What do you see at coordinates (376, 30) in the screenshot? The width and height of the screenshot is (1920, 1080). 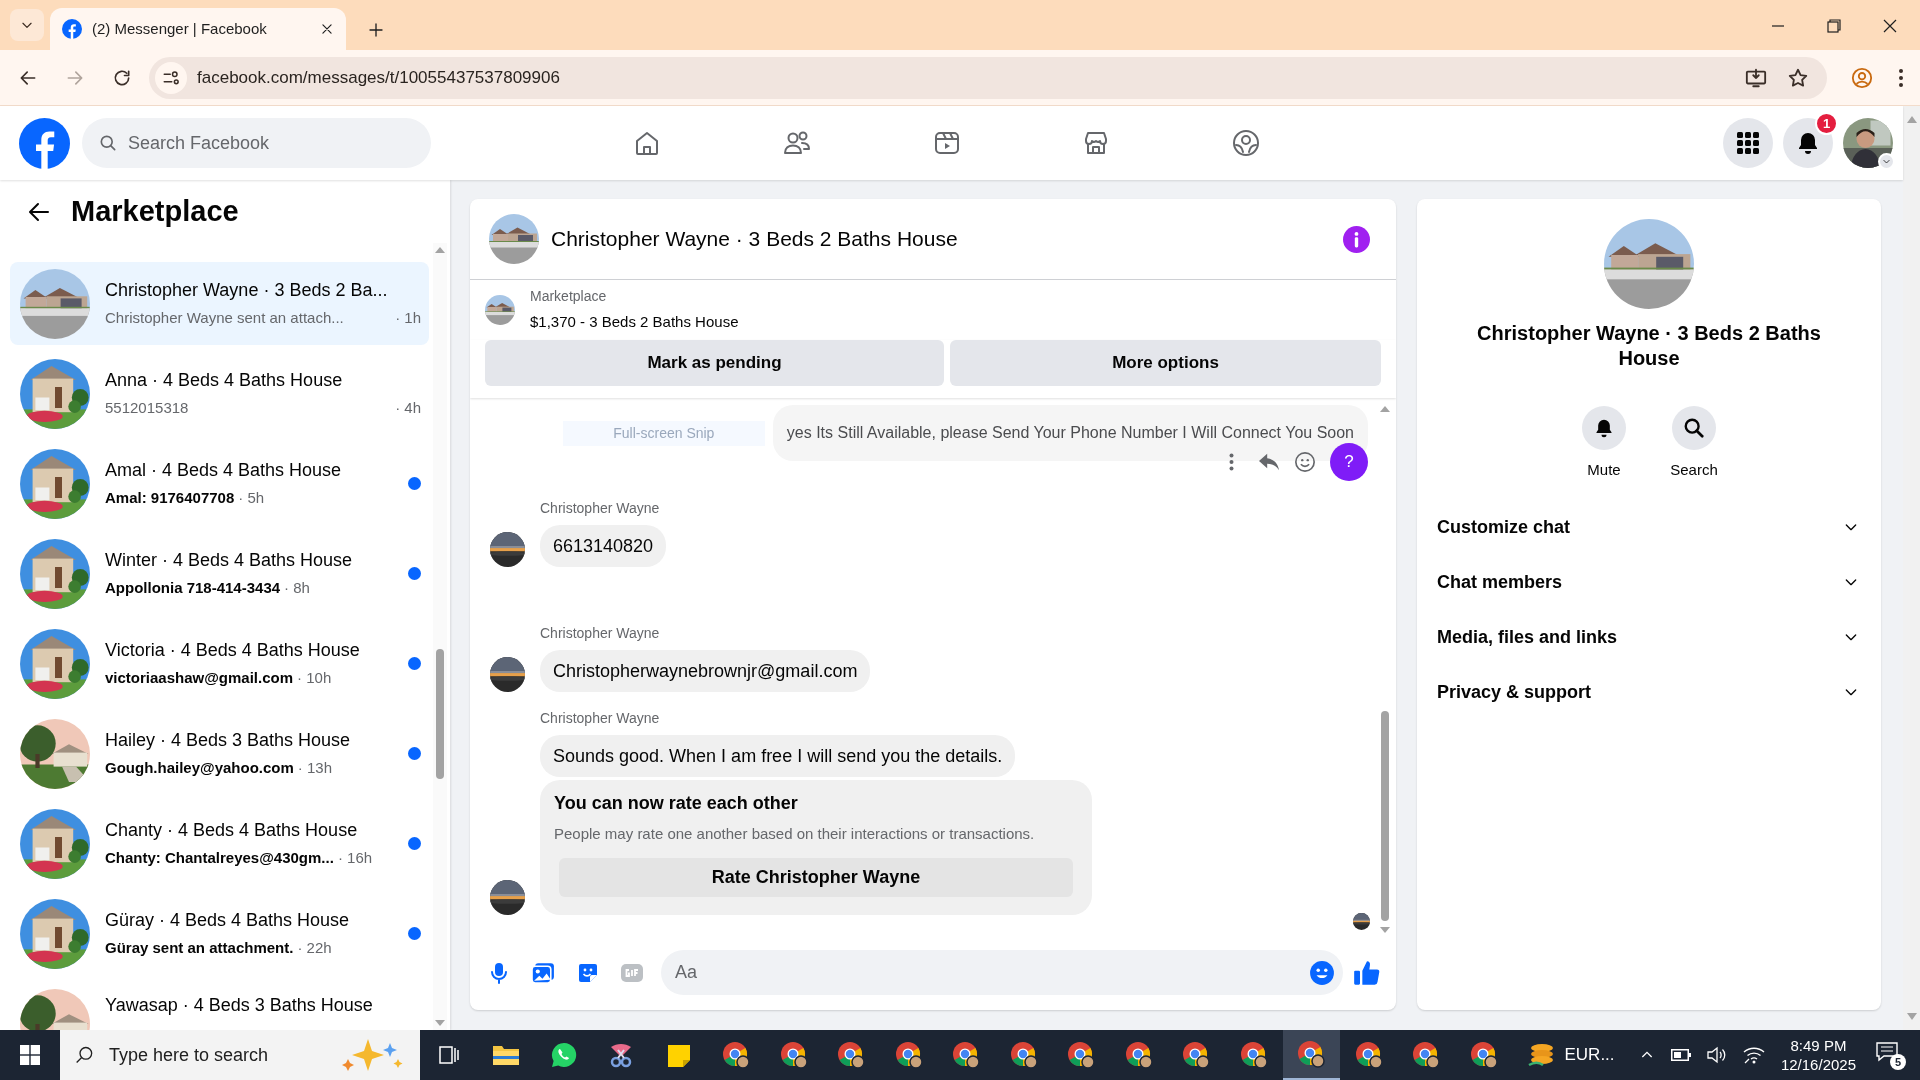 I see `new-tab-icon` at bounding box center [376, 30].